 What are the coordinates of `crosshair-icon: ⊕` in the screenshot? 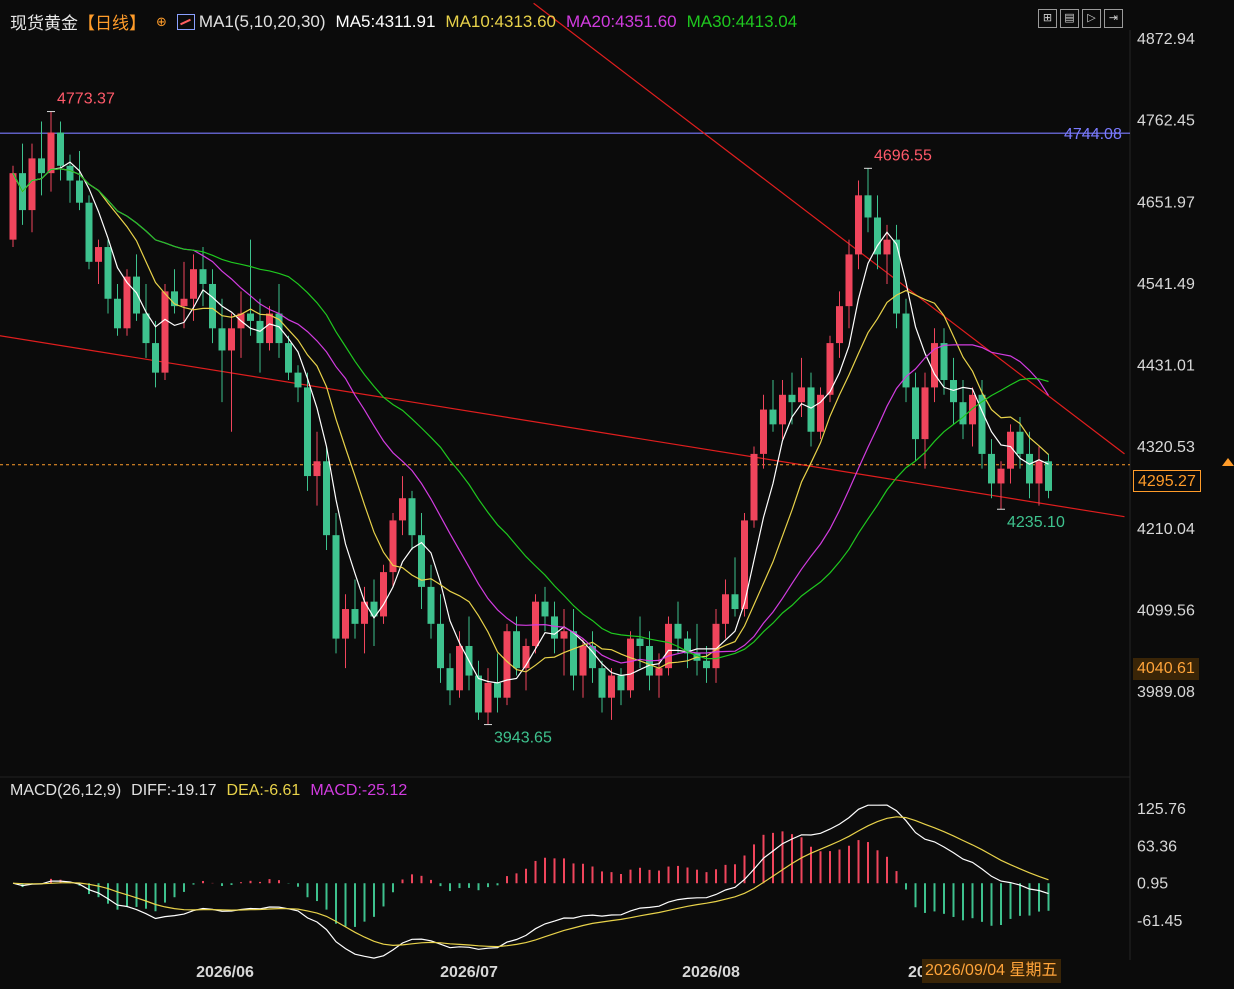 It's located at (161, 22).